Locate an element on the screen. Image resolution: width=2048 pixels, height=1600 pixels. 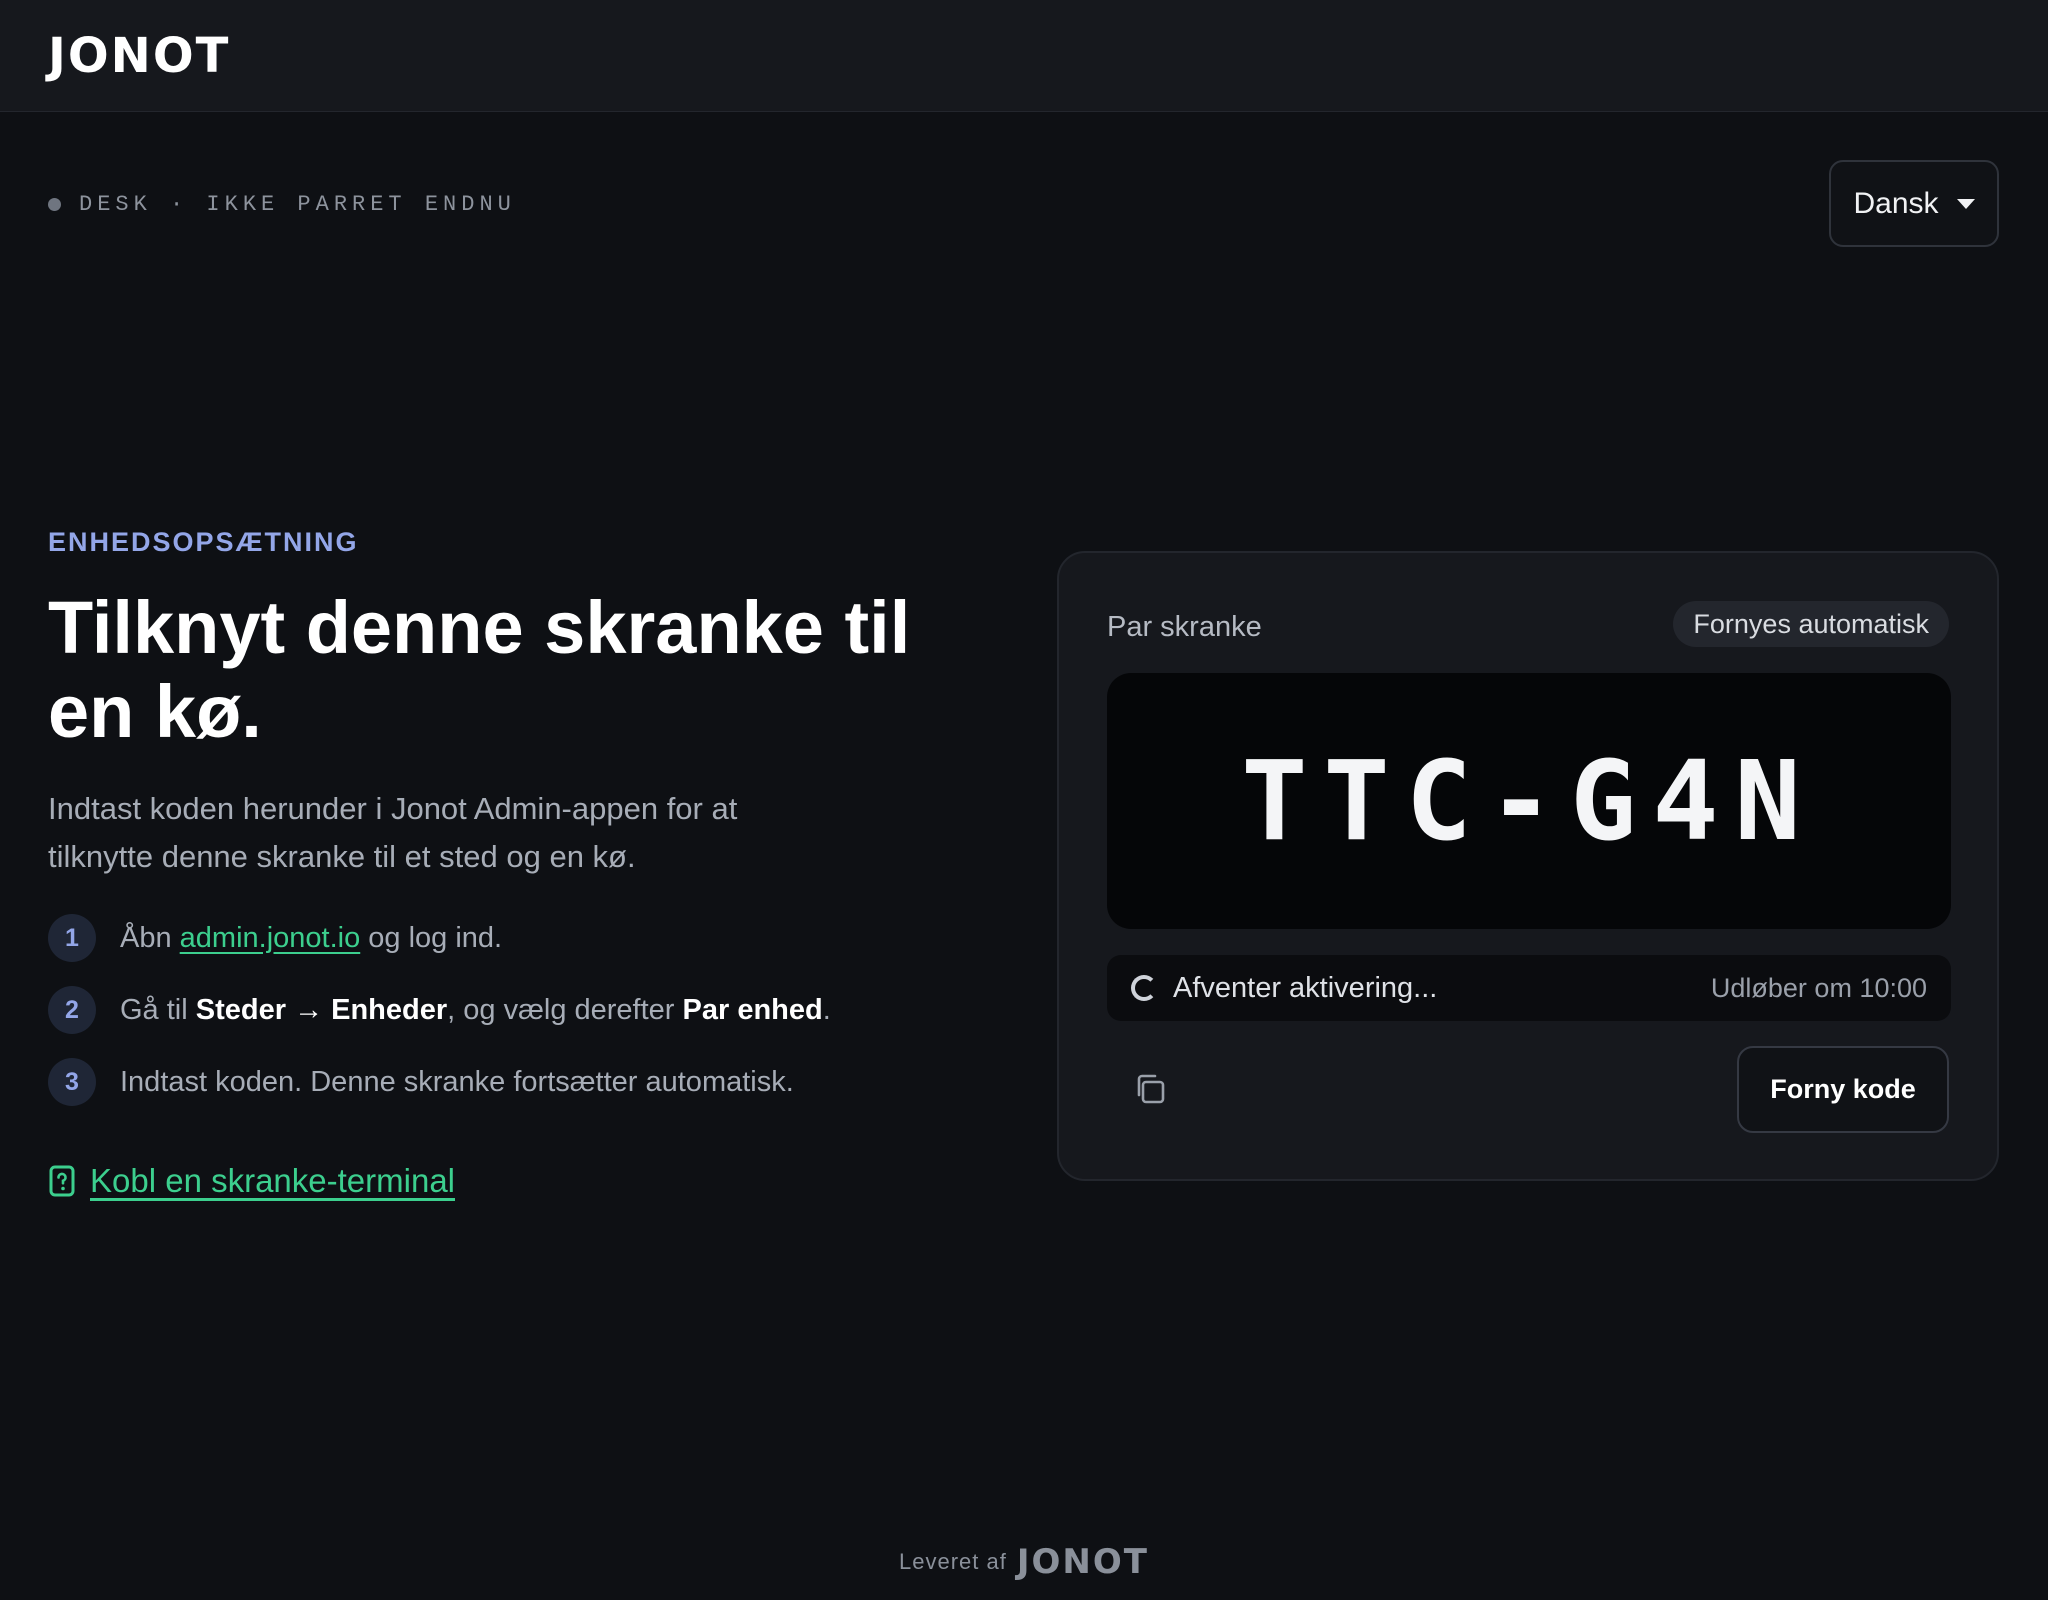
status-dot-icon is located at coordinates (54, 204).